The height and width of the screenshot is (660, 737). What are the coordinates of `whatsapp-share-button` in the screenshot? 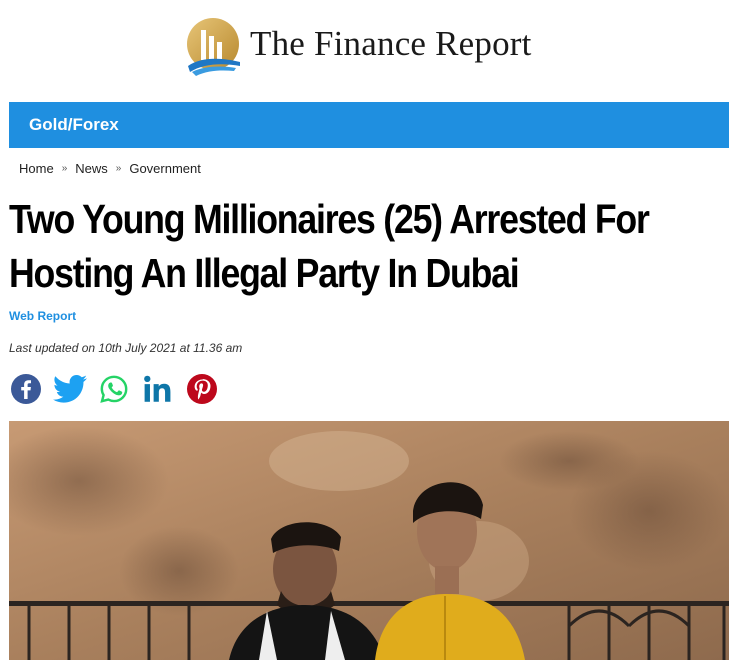 It's located at (114, 389).